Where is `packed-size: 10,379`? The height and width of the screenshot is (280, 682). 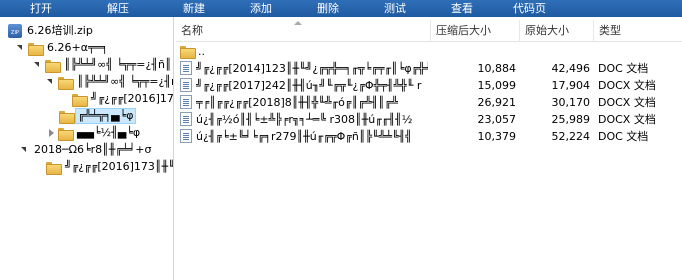 packed-size: 10,379 is located at coordinates (497, 136).